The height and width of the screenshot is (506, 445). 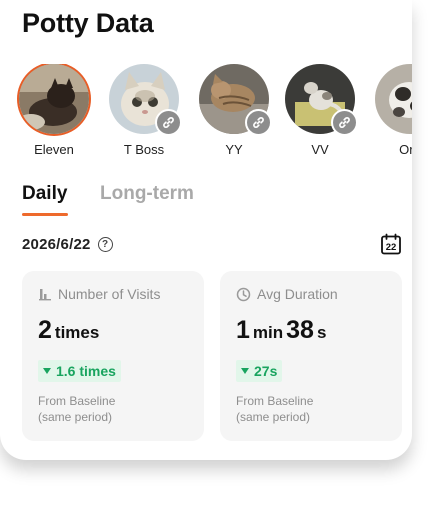 What do you see at coordinates (45, 295) in the screenshot?
I see `bar-chart-icon` at bounding box center [45, 295].